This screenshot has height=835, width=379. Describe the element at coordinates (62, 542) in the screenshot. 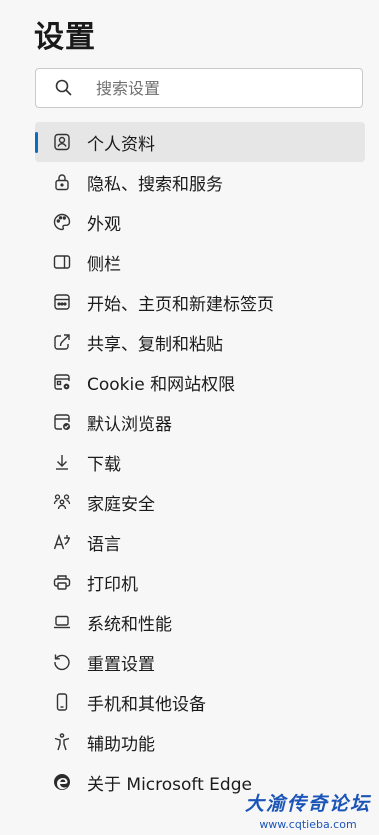

I see `language-icon` at that location.